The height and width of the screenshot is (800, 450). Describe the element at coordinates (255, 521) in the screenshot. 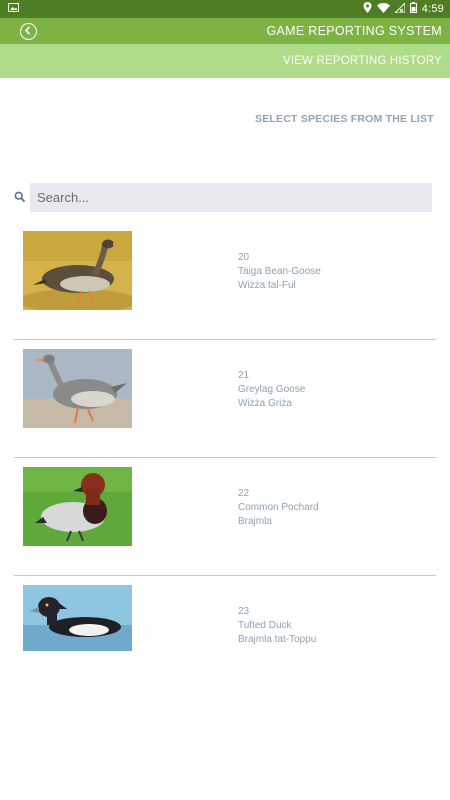

I see `species-maltese-name: Brajmla` at that location.